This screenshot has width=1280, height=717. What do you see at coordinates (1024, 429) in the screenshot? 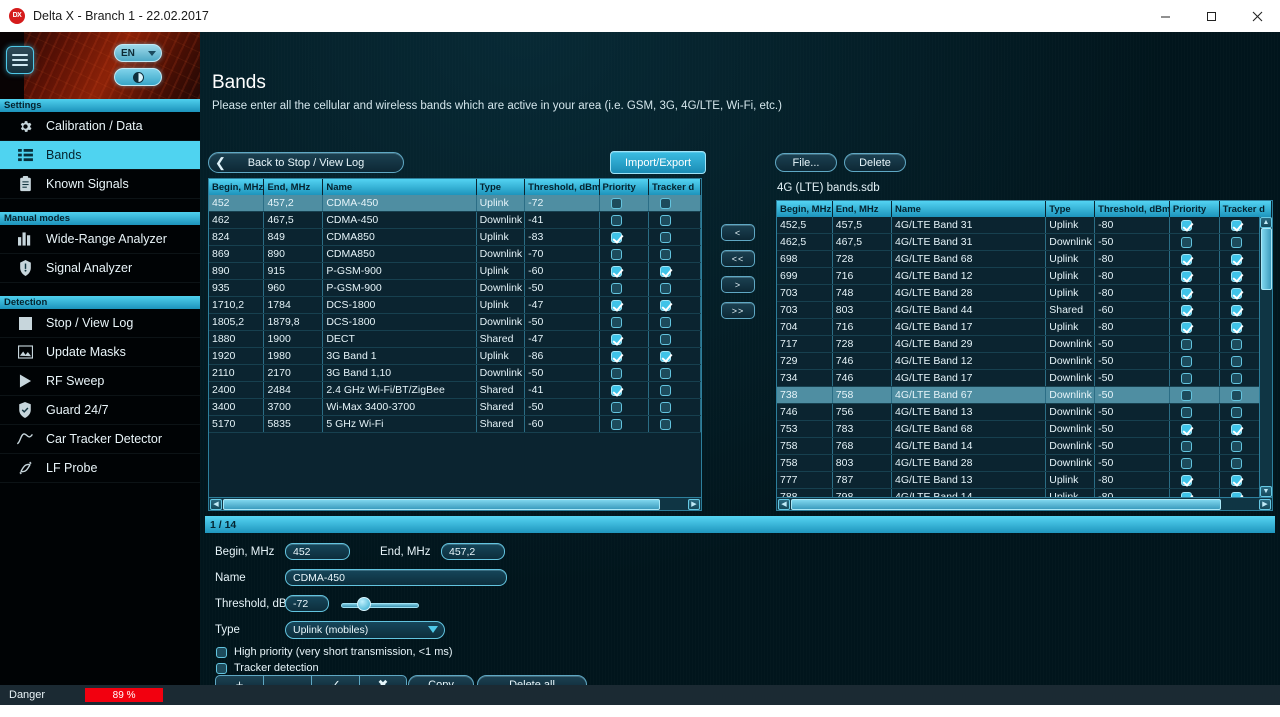
I see `table-row: 753 783 4G/LTE Band 68 Downlink -50` at bounding box center [1024, 429].